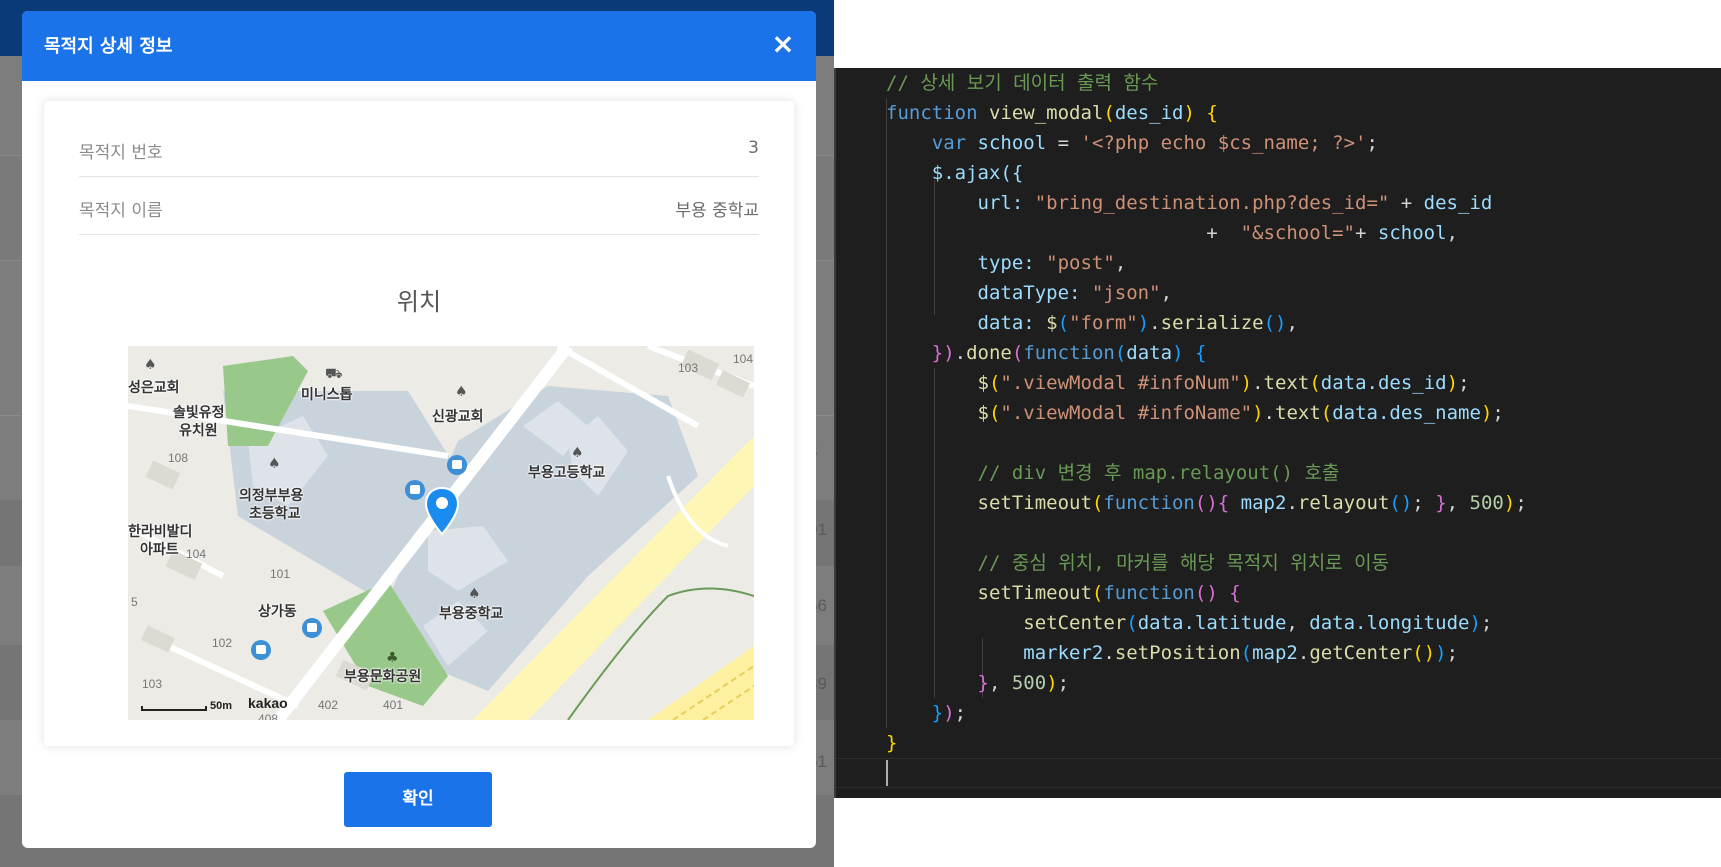  I want to click on code-line-3: var school = '<?php echo $cs_name; ?>';, so click(1154, 143).